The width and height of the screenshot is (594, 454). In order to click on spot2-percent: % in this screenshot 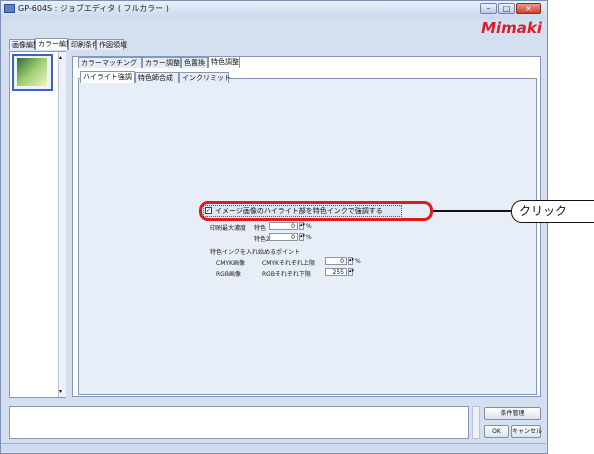, I will do `click(309, 237)`.